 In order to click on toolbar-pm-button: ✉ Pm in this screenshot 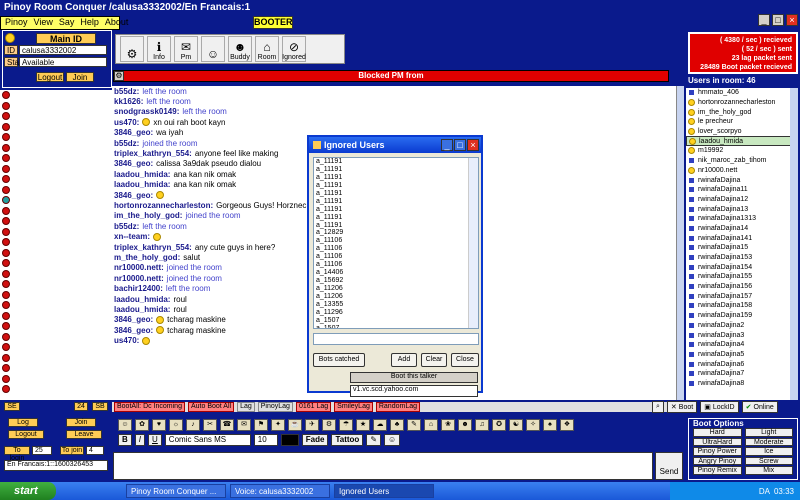, I will do `click(186, 49)`.